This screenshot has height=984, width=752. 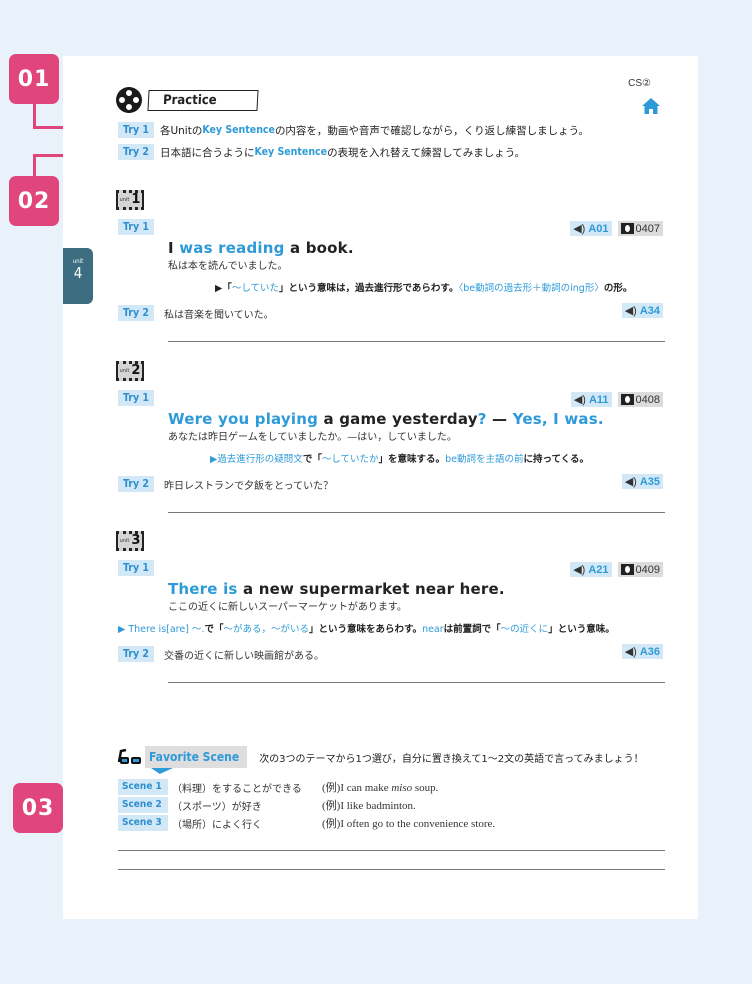 What do you see at coordinates (203, 589) in the screenshot?
I see `sentence-part: There is` at bounding box center [203, 589].